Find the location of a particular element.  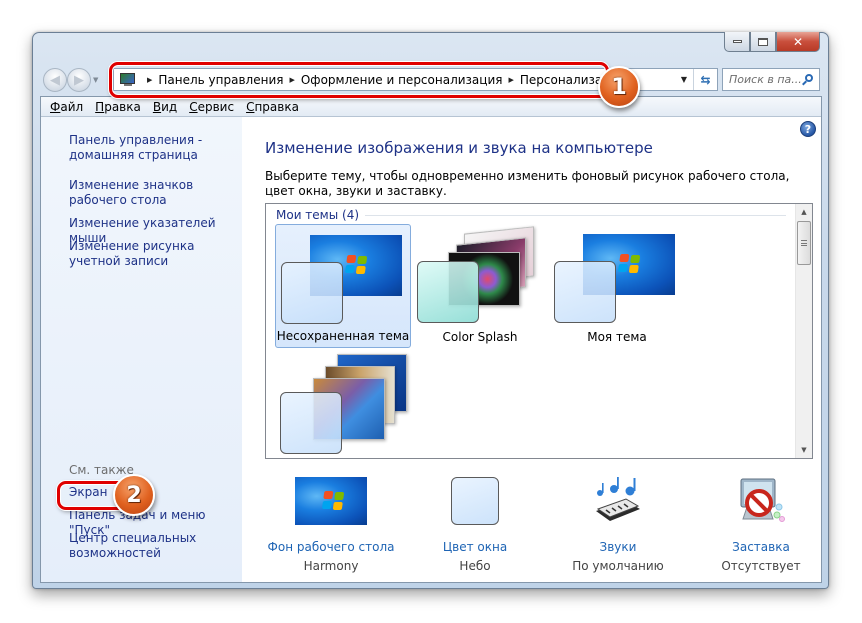

theme-tile-my-theme: Моя тема is located at coordinates (617, 286).